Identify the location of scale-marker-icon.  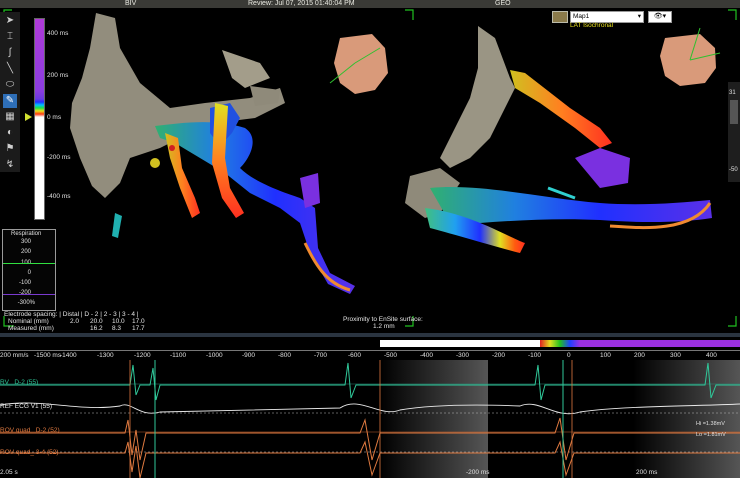
(28, 117).